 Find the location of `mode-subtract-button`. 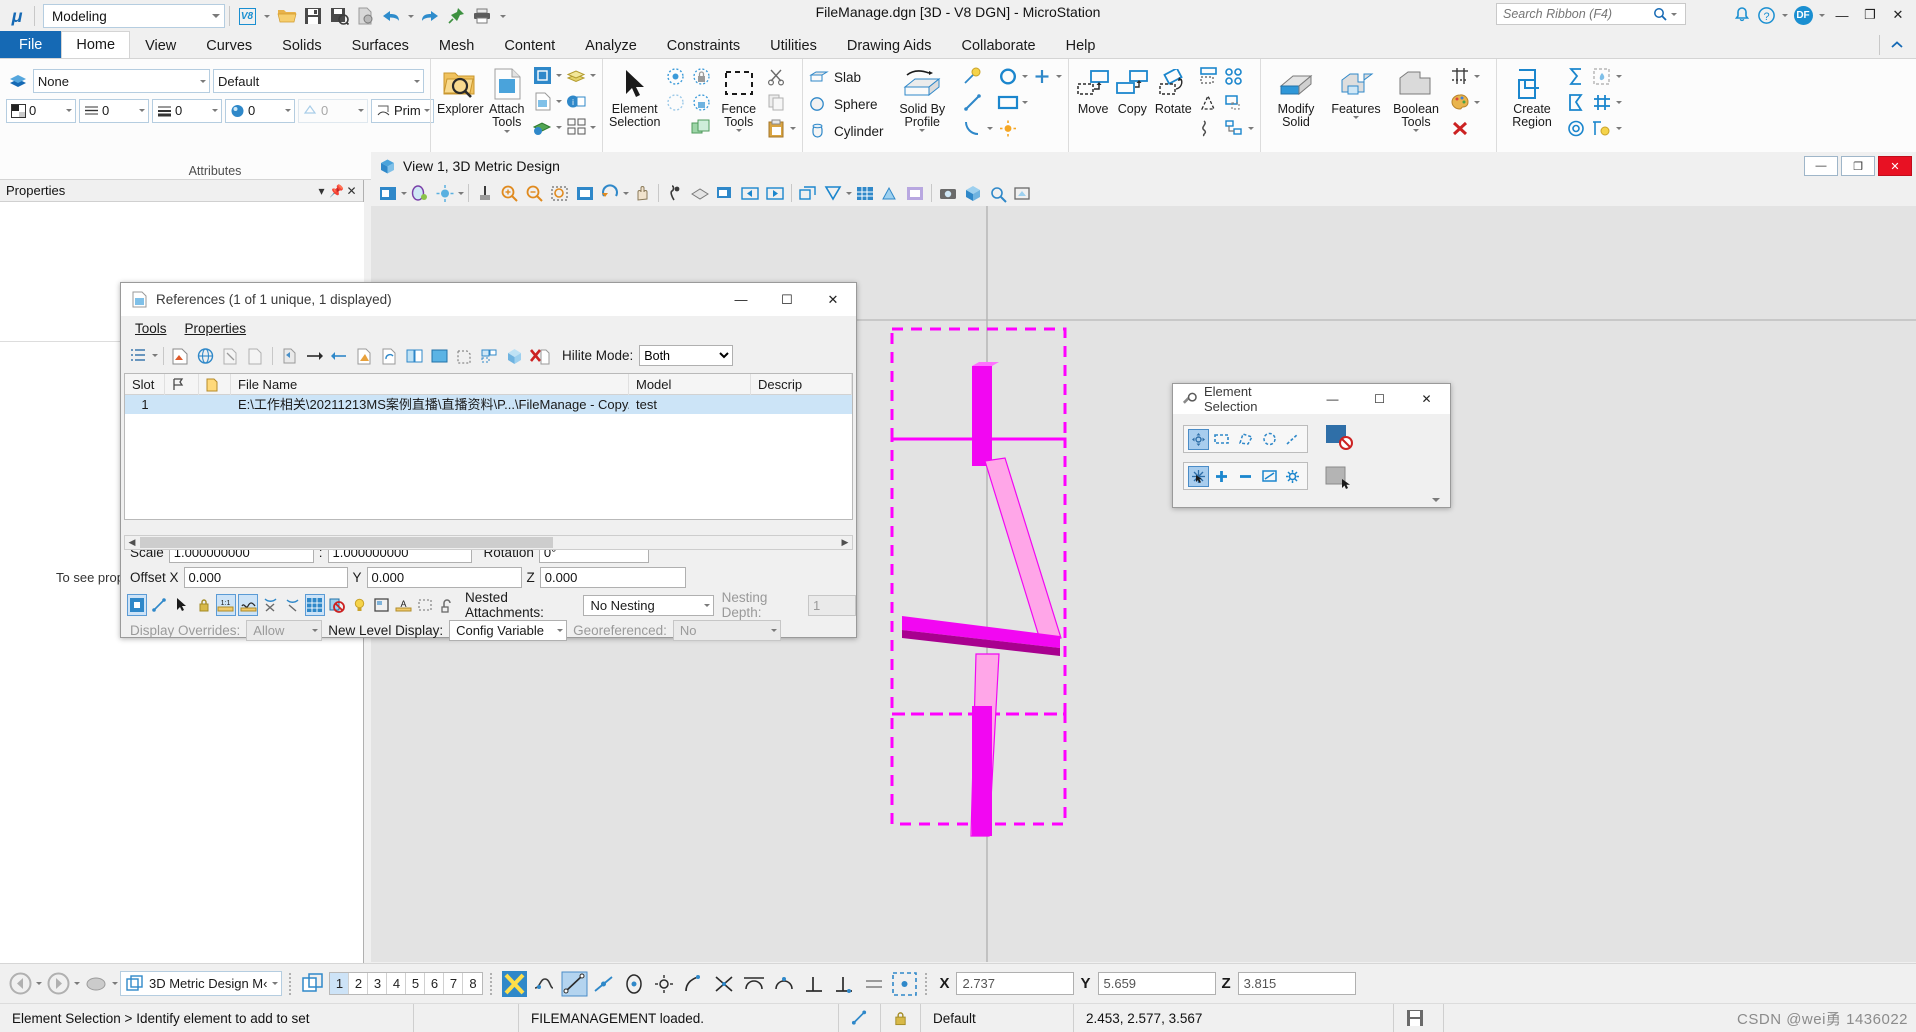

mode-subtract-button is located at coordinates (1245, 476).